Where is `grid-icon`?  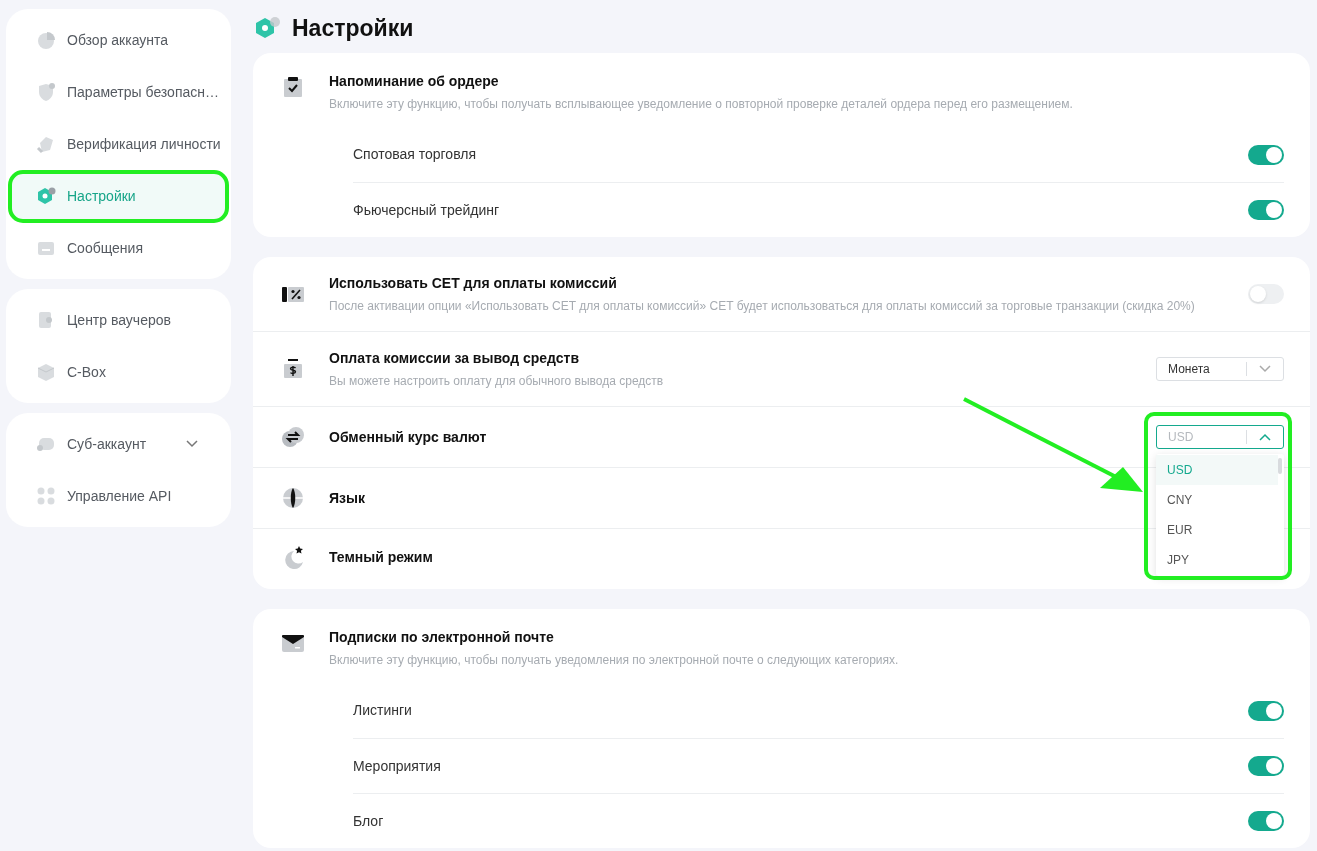 grid-icon is located at coordinates (46, 496).